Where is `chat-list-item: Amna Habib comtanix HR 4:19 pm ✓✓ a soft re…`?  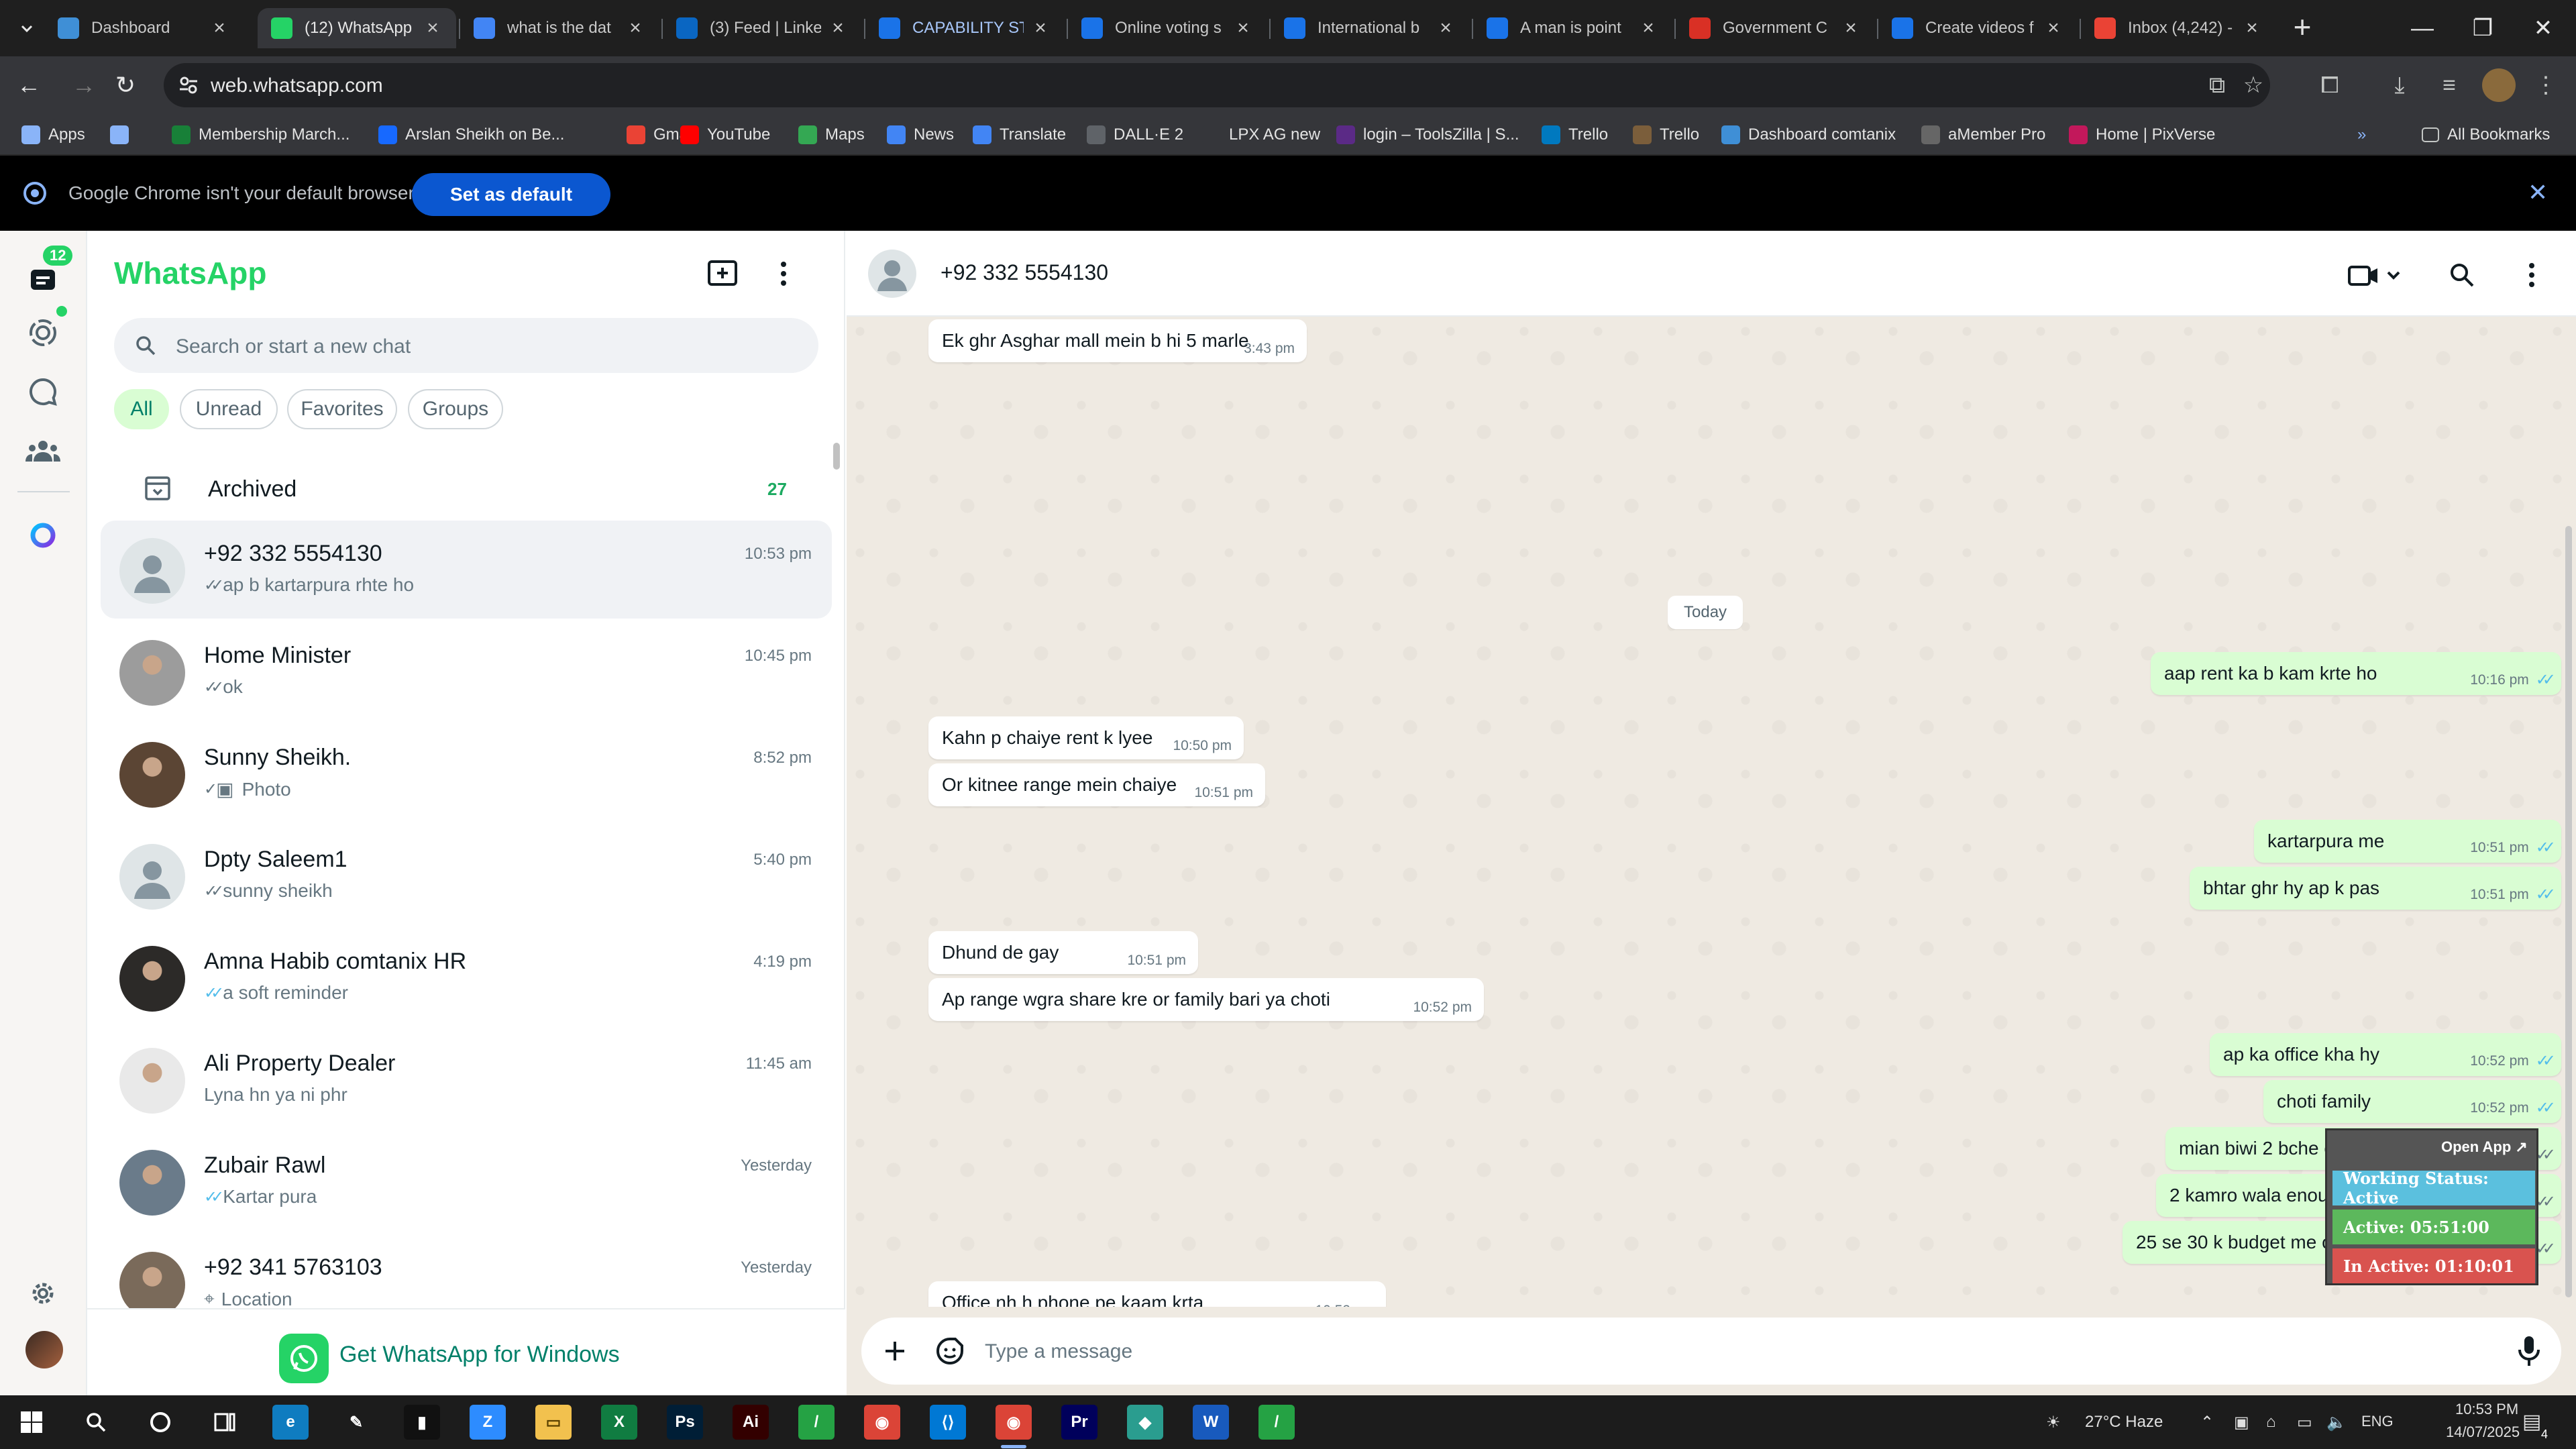
chat-list-item: Amna Habib comtanix HR 4:19 pm ✓✓ a soft re… is located at coordinates (466, 977).